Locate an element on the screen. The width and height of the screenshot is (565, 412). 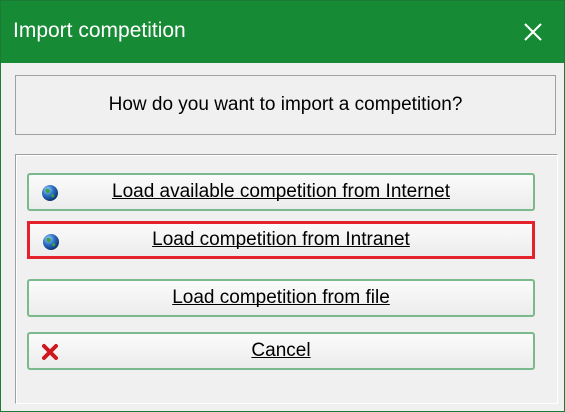
load-from-intranet-button: Load competition from Intranet is located at coordinates (281, 240).